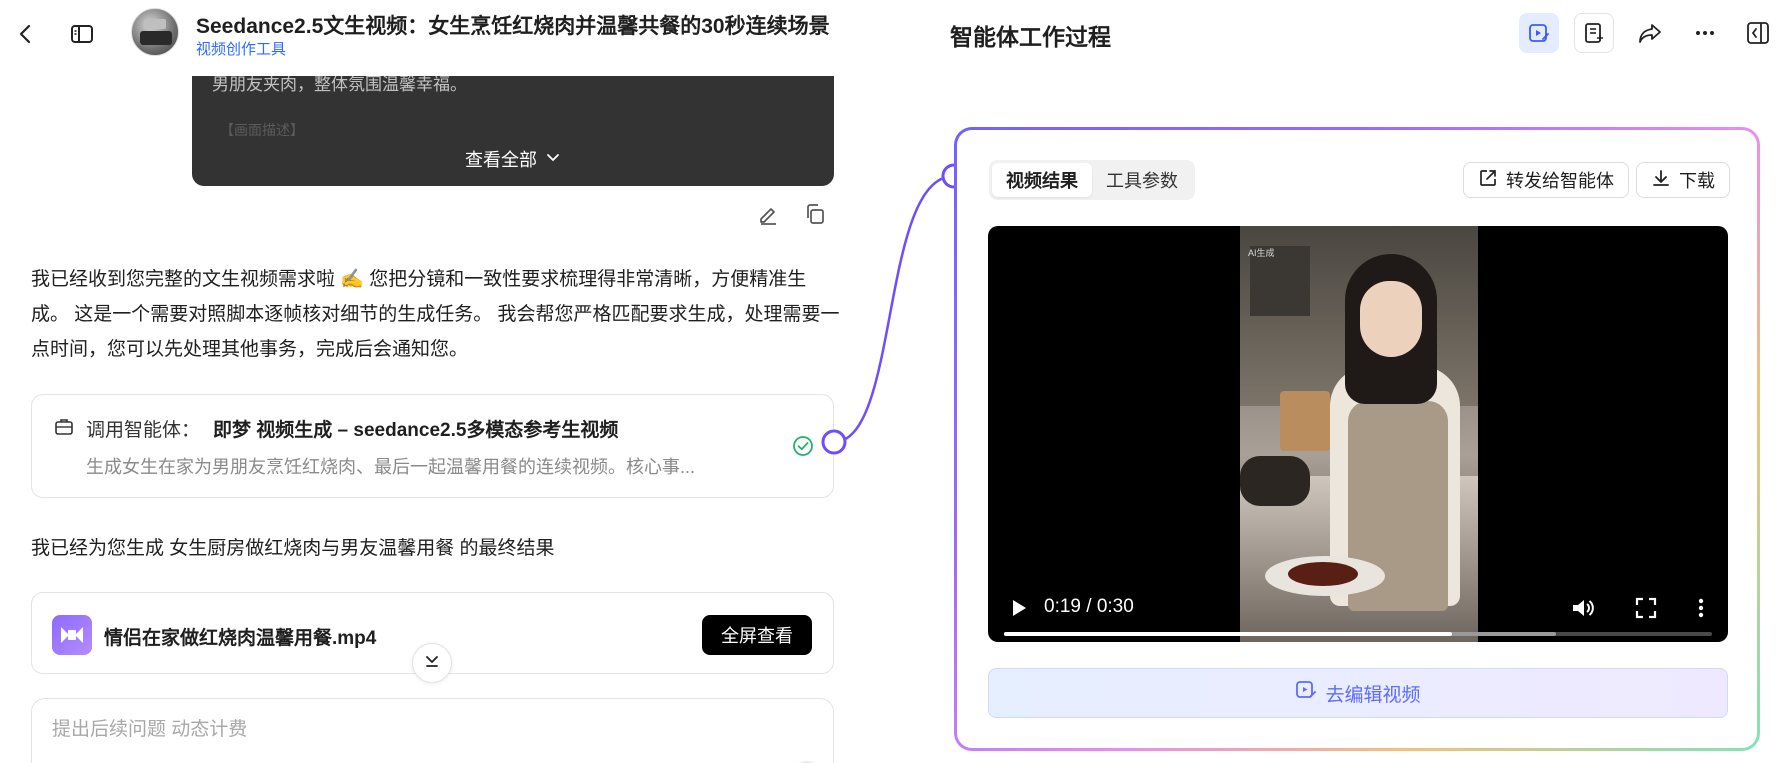 The width and height of the screenshot is (1782, 763). What do you see at coordinates (815, 214) in the screenshot?
I see `copy-icon` at bounding box center [815, 214].